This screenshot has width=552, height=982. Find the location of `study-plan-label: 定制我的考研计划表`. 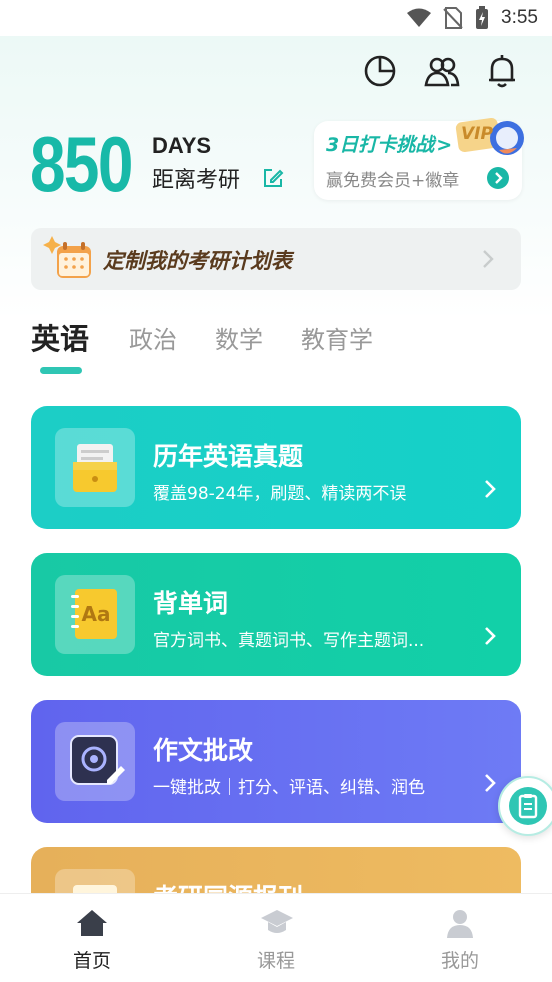

study-plan-label: 定制我的考研计划表 is located at coordinates (197, 261).